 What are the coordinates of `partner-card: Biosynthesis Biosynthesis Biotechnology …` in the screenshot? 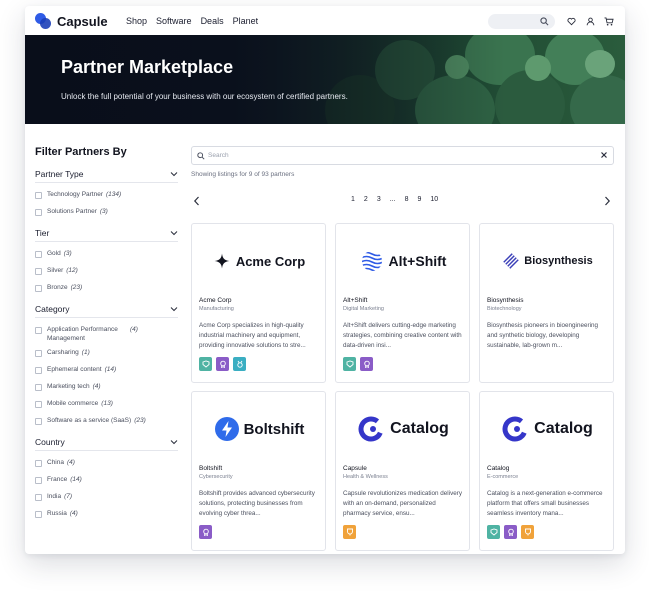 It's located at (546, 303).